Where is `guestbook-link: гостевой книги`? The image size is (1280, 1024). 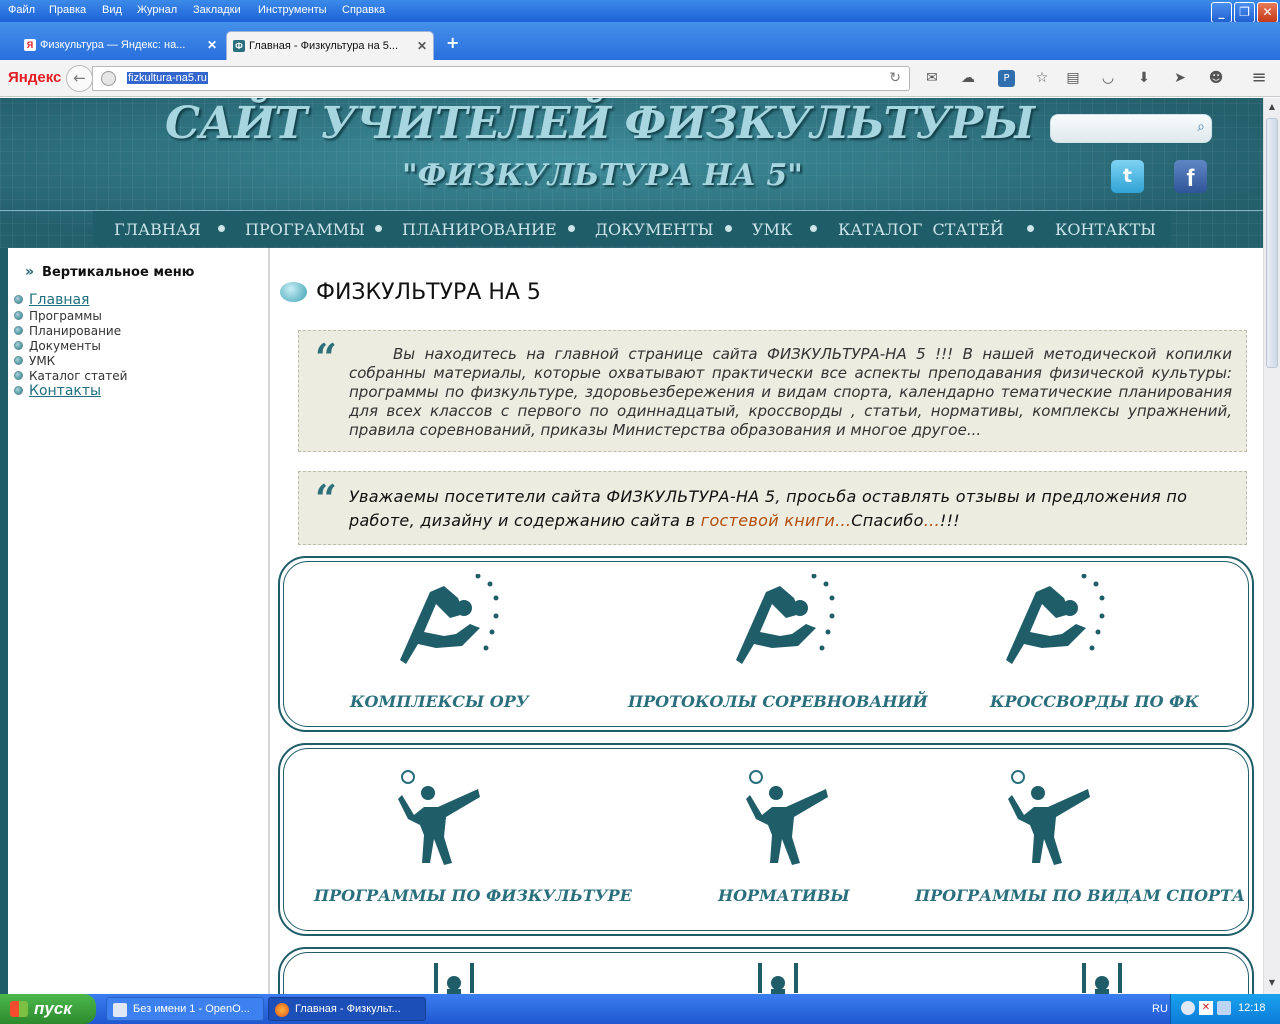 guestbook-link: гостевой книги is located at coordinates (768, 520).